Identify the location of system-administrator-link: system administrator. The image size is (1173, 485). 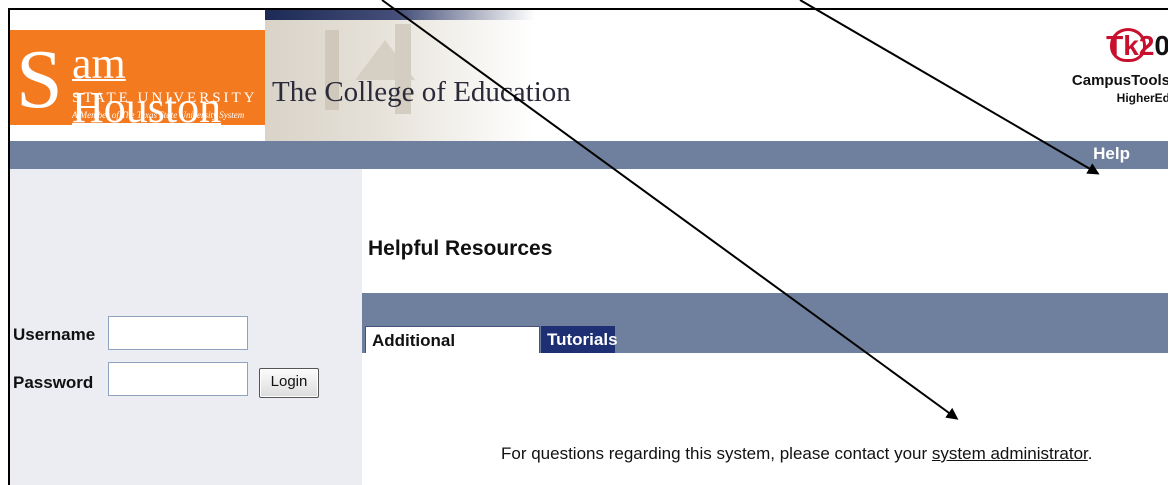
(1010, 453).